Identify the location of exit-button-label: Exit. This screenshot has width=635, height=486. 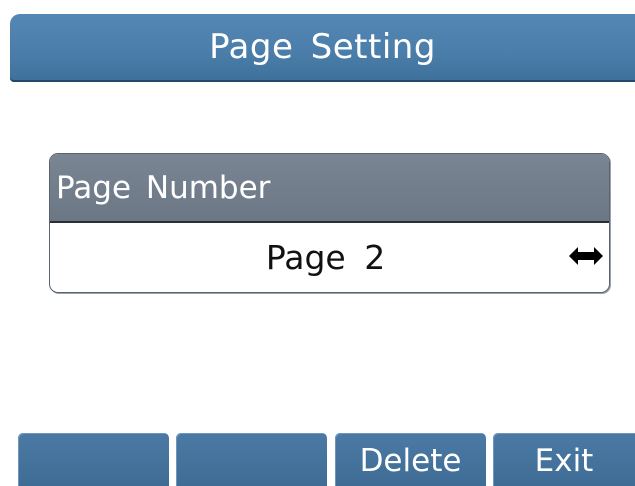
(564, 460).